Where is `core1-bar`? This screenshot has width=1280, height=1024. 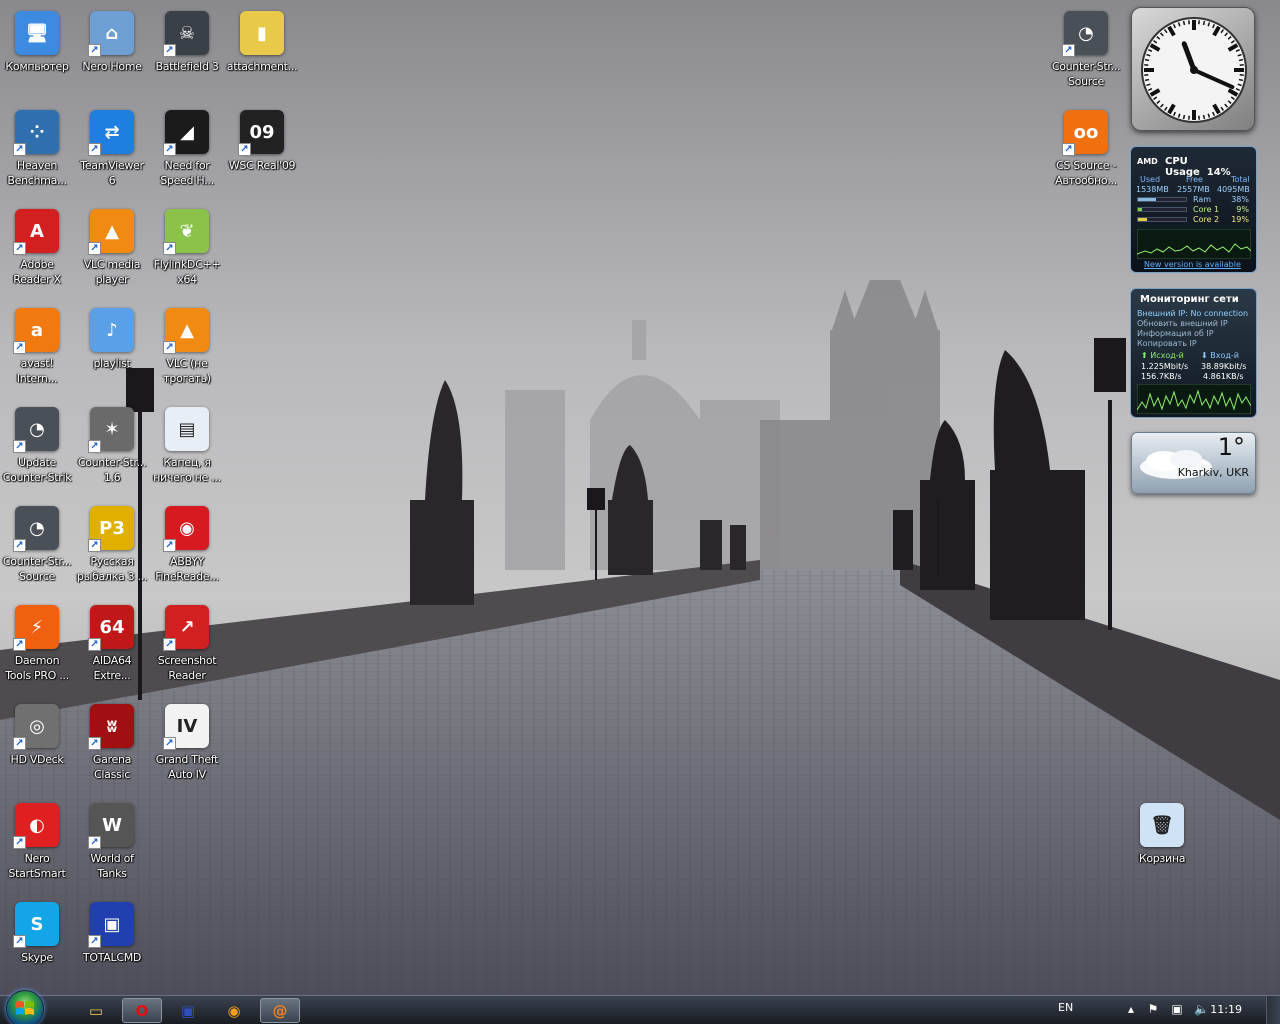 core1-bar is located at coordinates (1162, 209).